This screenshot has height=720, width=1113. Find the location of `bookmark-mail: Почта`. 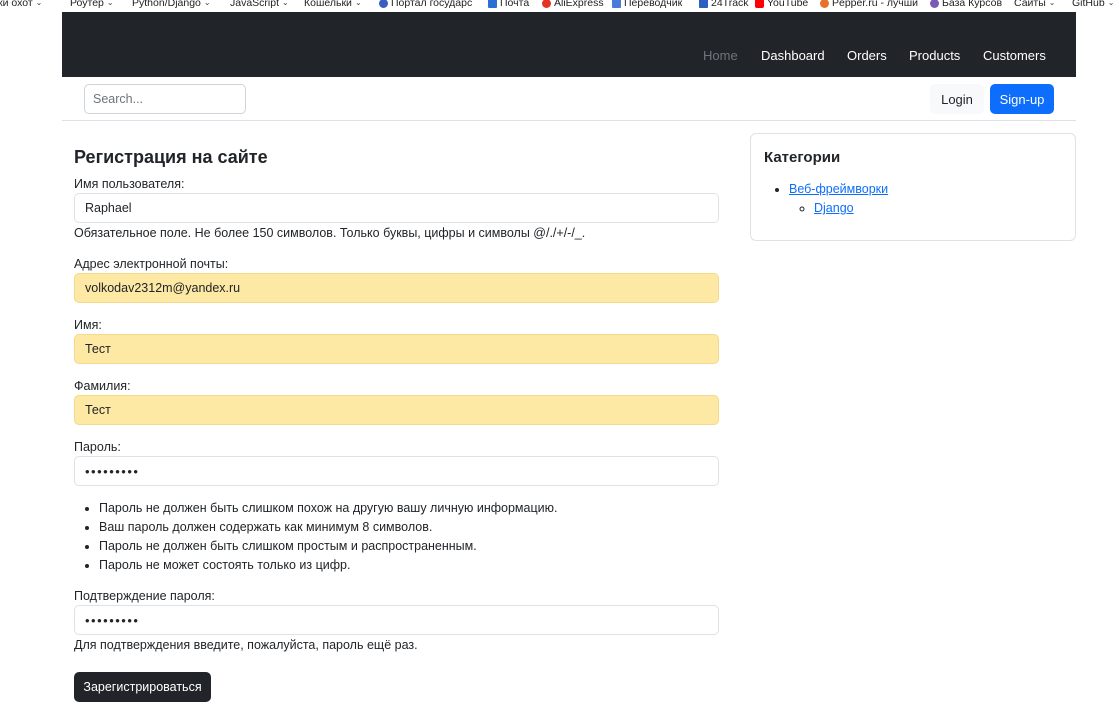

bookmark-mail: Почта is located at coordinates (508, 5).